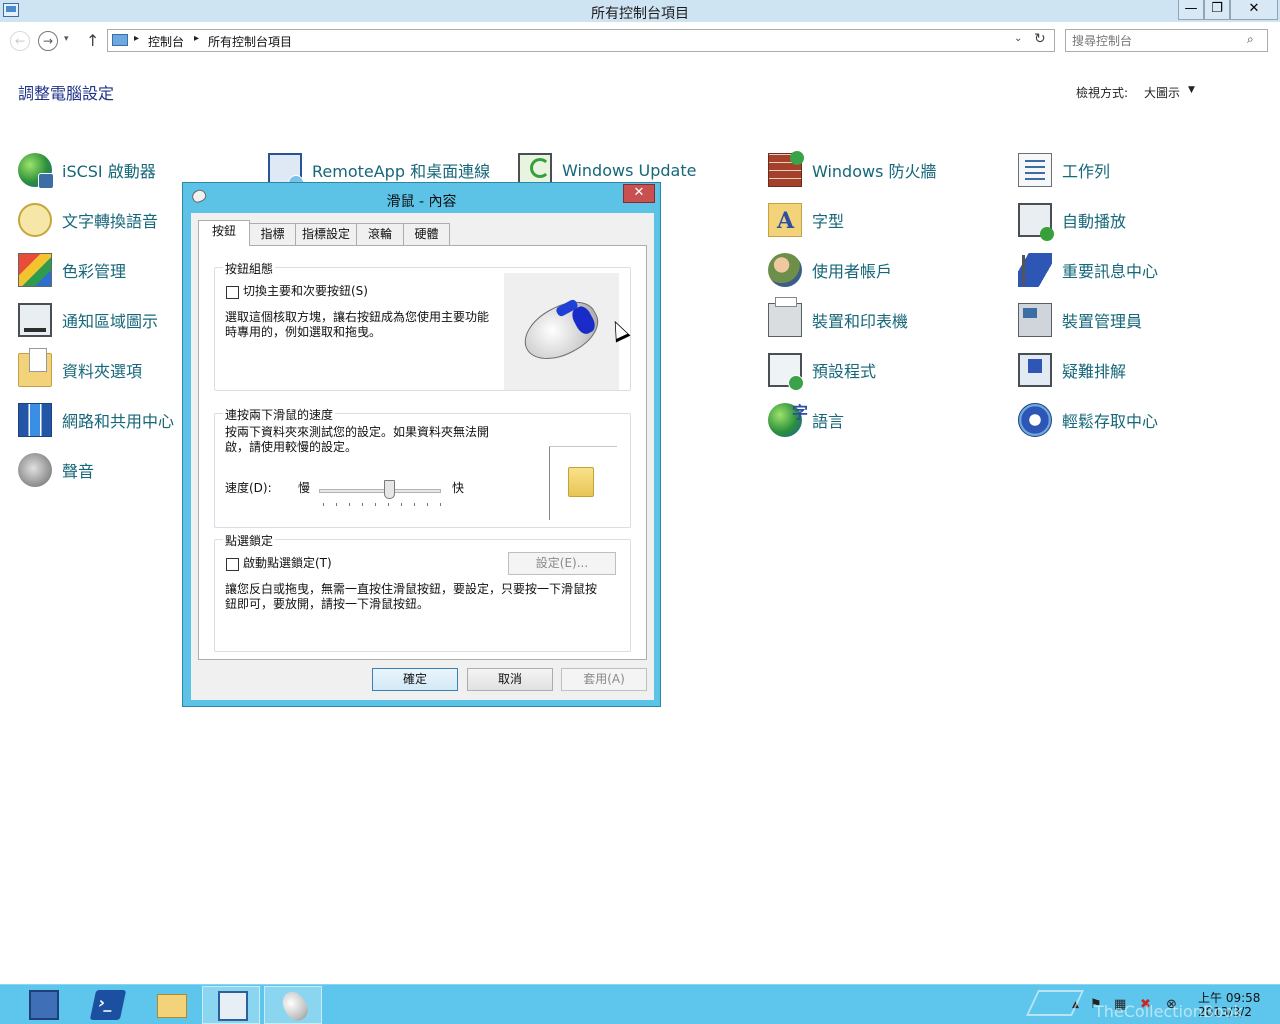  Describe the element at coordinates (36, 171) in the screenshot. I see `globe-shield-icon` at that location.